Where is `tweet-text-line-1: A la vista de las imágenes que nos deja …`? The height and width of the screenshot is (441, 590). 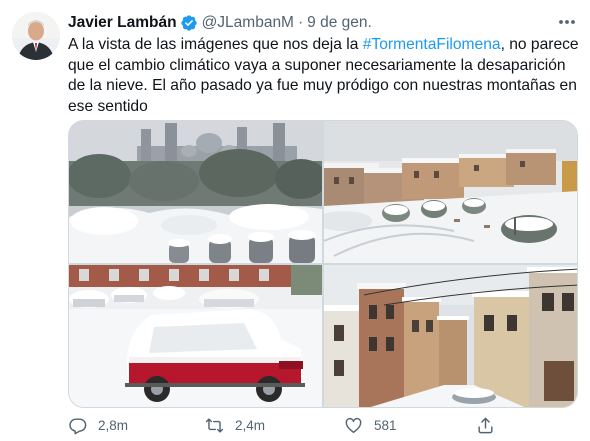 tweet-text-line-1: A la vista de las imágenes que nos deja … is located at coordinates (323, 45).